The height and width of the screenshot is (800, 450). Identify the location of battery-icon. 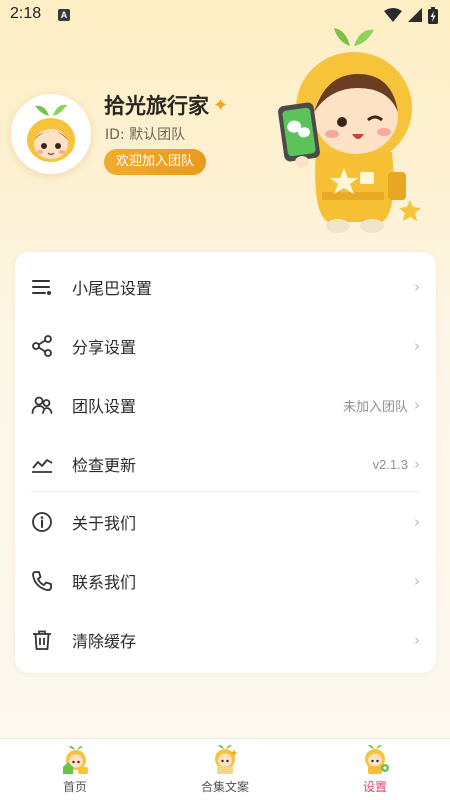
(433, 15).